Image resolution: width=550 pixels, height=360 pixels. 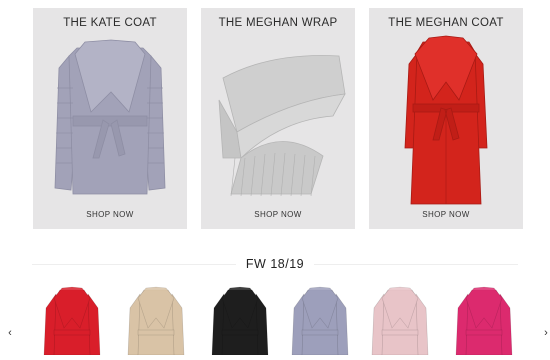 I want to click on card-title: THE MEGHAN COAT, so click(x=446, y=23).